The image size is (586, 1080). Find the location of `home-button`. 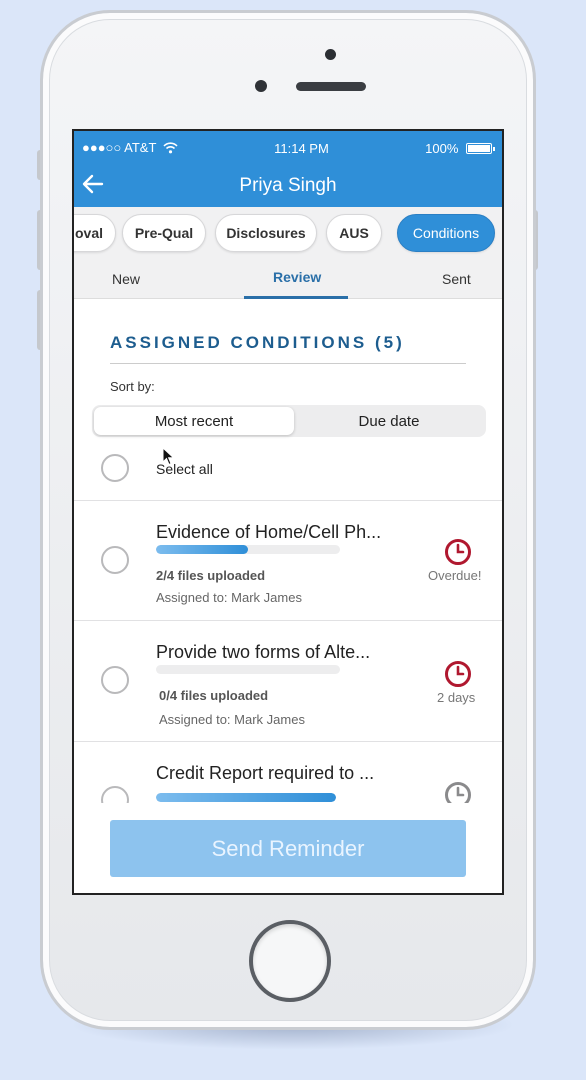

home-button is located at coordinates (290, 961).